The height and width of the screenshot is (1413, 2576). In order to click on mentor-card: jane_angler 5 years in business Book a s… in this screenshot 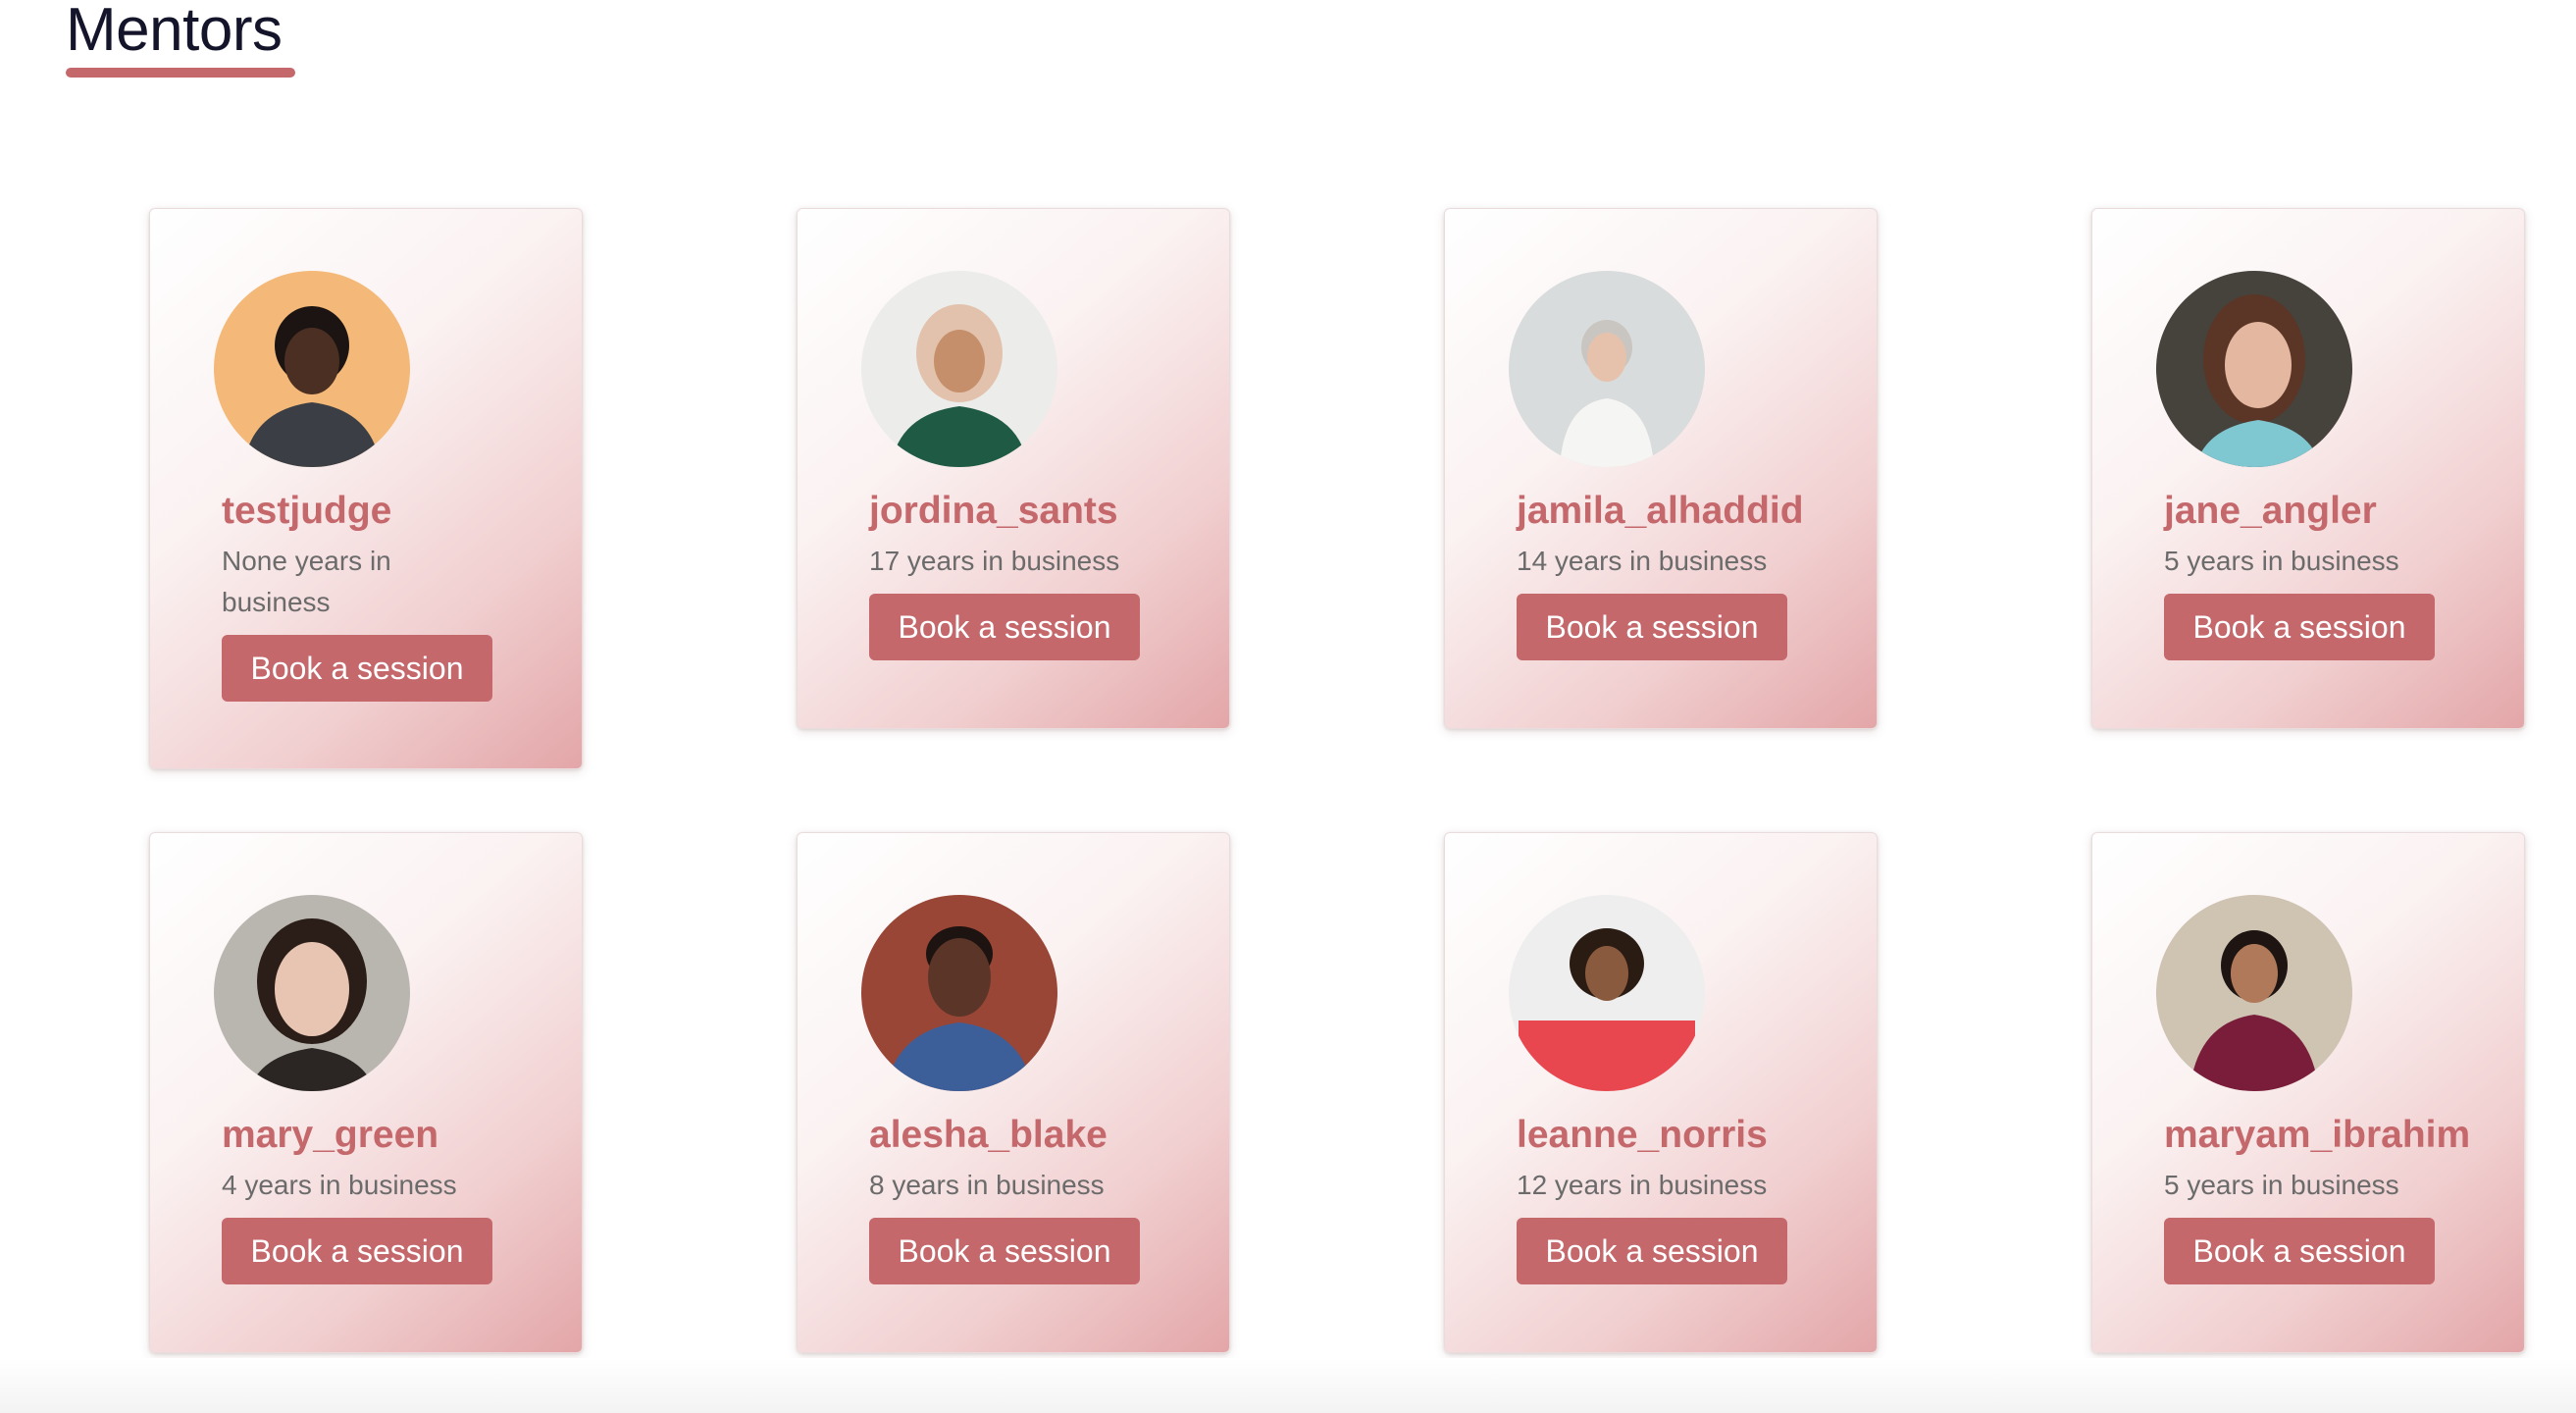, I will do `click(2308, 468)`.